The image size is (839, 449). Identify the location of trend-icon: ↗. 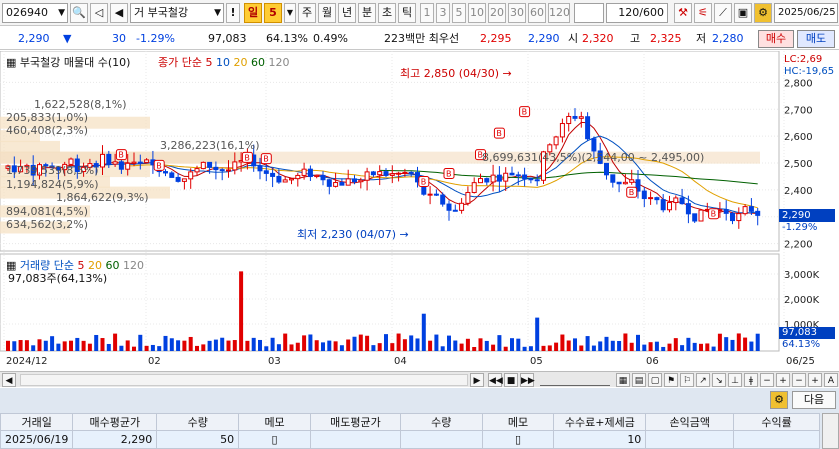
(703, 380).